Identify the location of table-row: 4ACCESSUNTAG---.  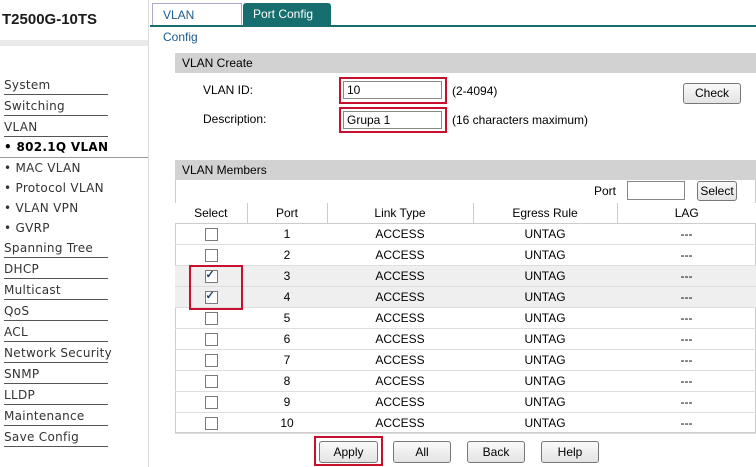
(465, 297).